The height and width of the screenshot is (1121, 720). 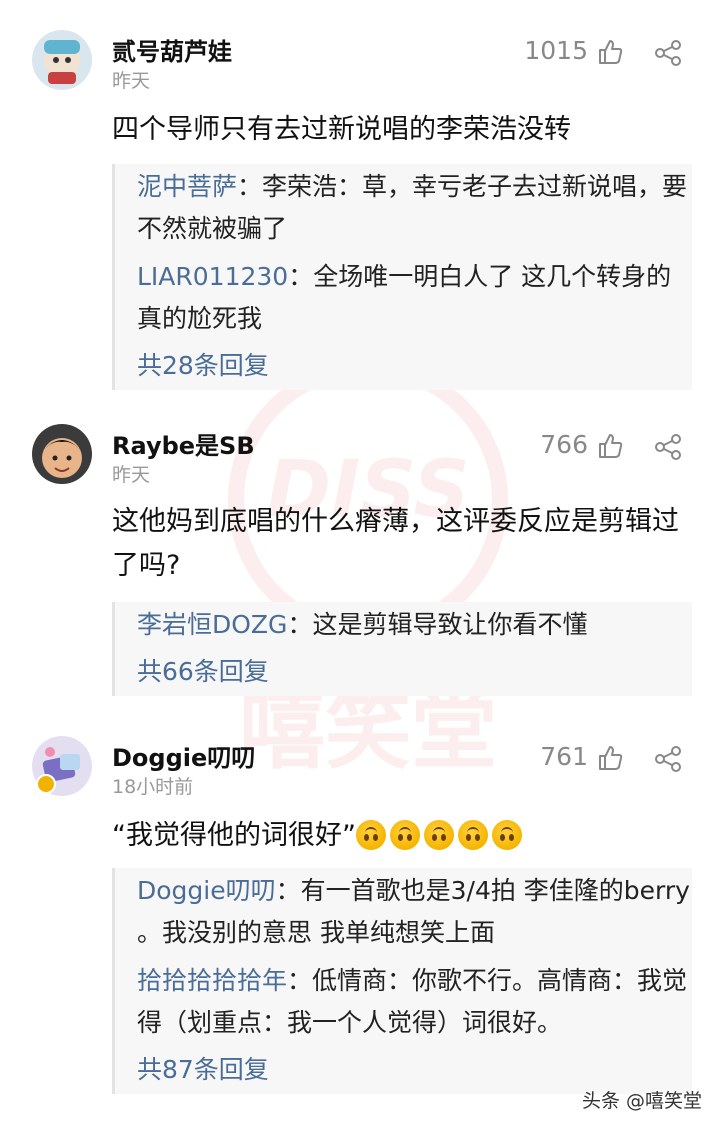 What do you see at coordinates (414, 368) in the screenshot?
I see `view-all-replies-link: 共28条回复` at bounding box center [414, 368].